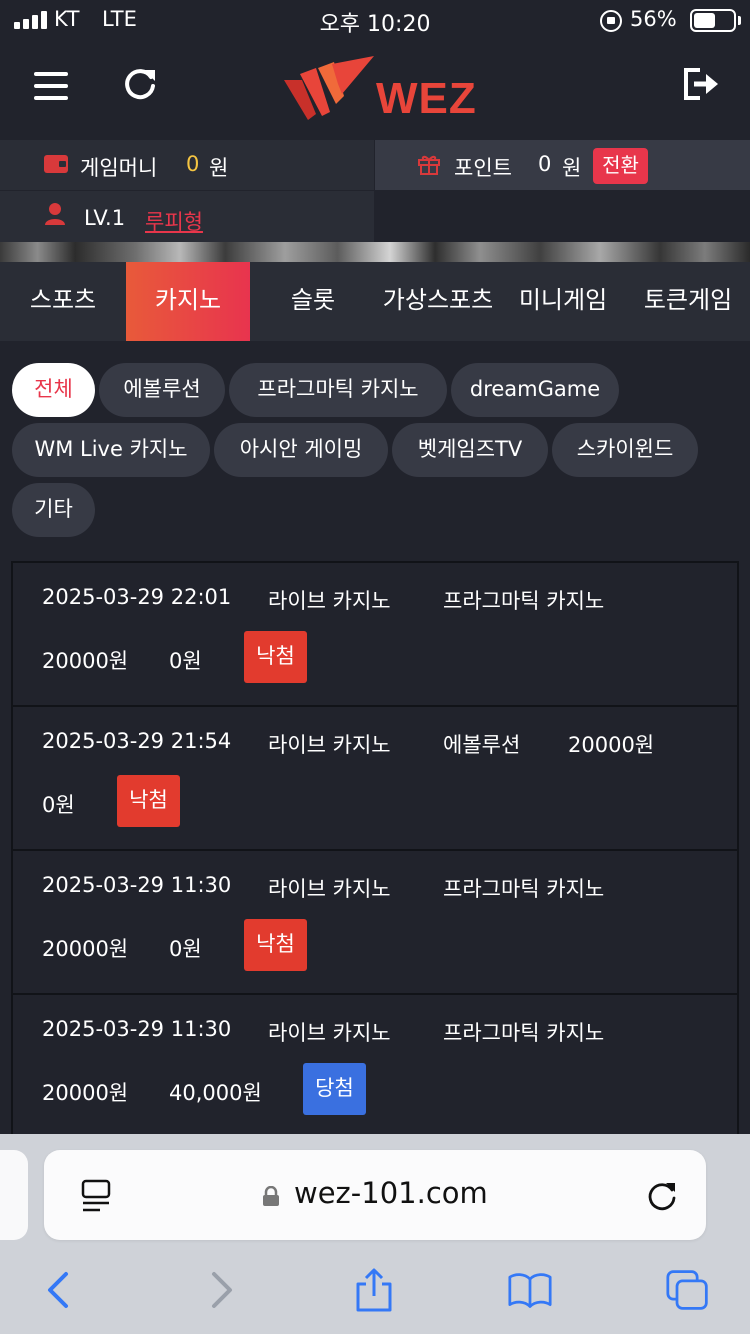  I want to click on game-category-tabs: 스포츠 카지노 슬롯 가상스포츠 미니게임 토큰게임, so click(375, 301).